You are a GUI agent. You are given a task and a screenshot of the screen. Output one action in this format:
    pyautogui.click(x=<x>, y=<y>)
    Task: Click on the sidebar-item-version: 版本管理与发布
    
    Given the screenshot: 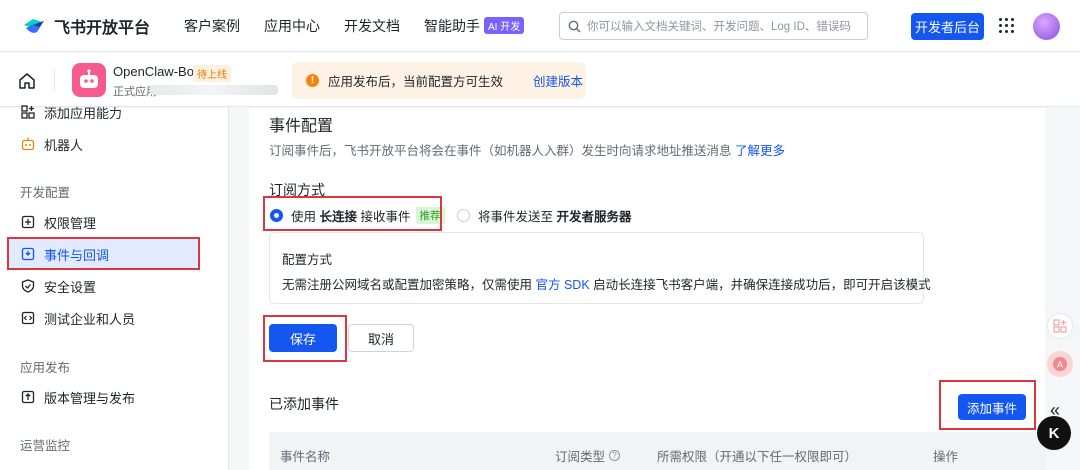 What is the action you would take?
    pyautogui.click(x=114, y=397)
    